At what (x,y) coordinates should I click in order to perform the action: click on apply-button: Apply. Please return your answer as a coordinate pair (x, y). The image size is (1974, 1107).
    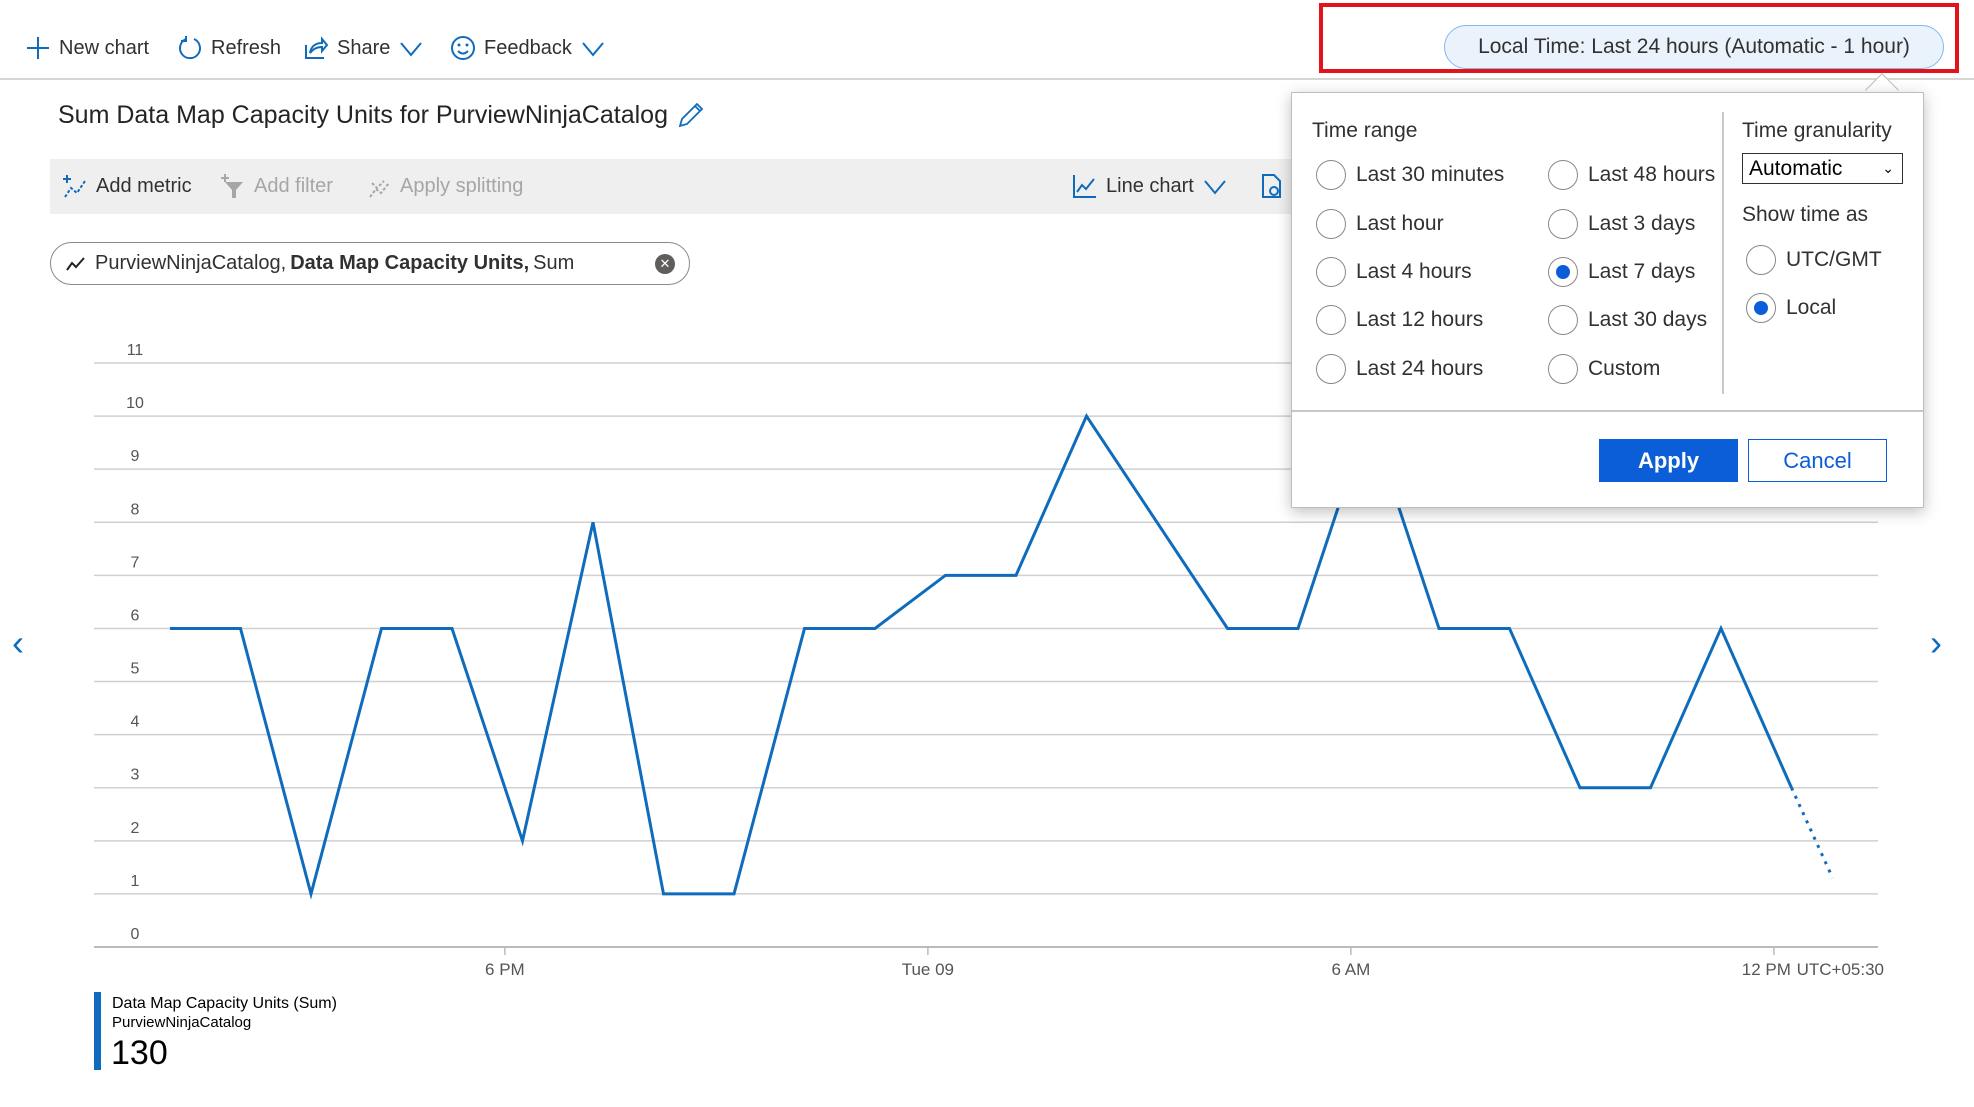
    Looking at the image, I should click on (1668, 460).